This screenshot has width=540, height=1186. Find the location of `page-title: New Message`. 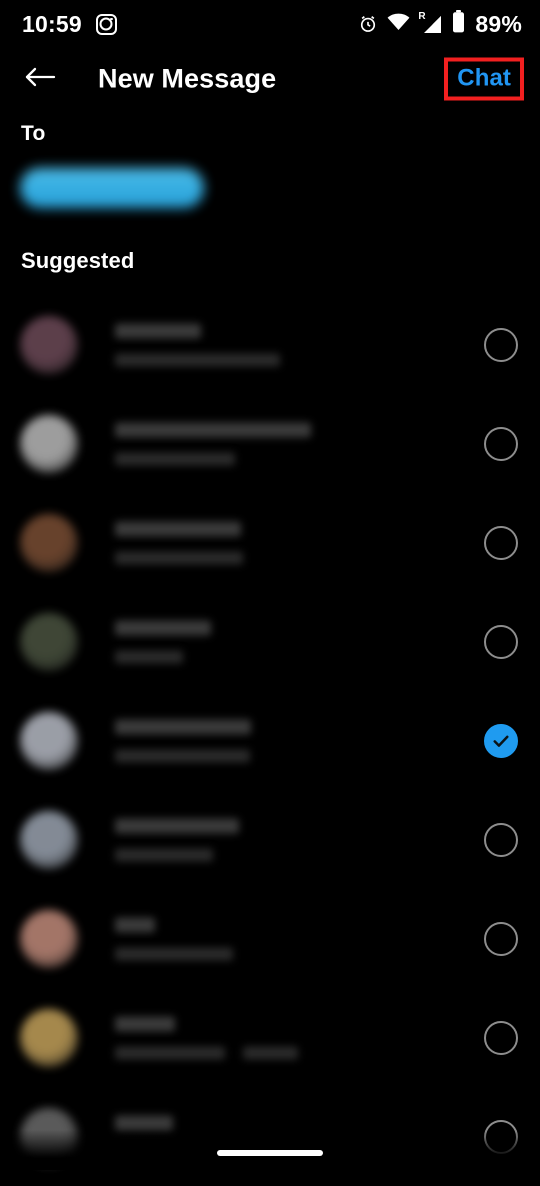

page-title: New Message is located at coordinates (187, 78).